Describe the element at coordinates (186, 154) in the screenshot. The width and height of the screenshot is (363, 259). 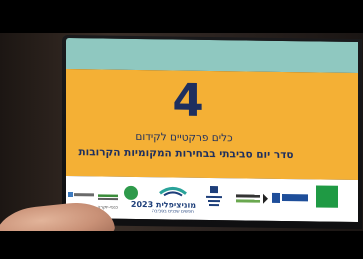
I see `slide-title: סדר יום סביבתי בבחירות המקומיות הקרובות` at that location.